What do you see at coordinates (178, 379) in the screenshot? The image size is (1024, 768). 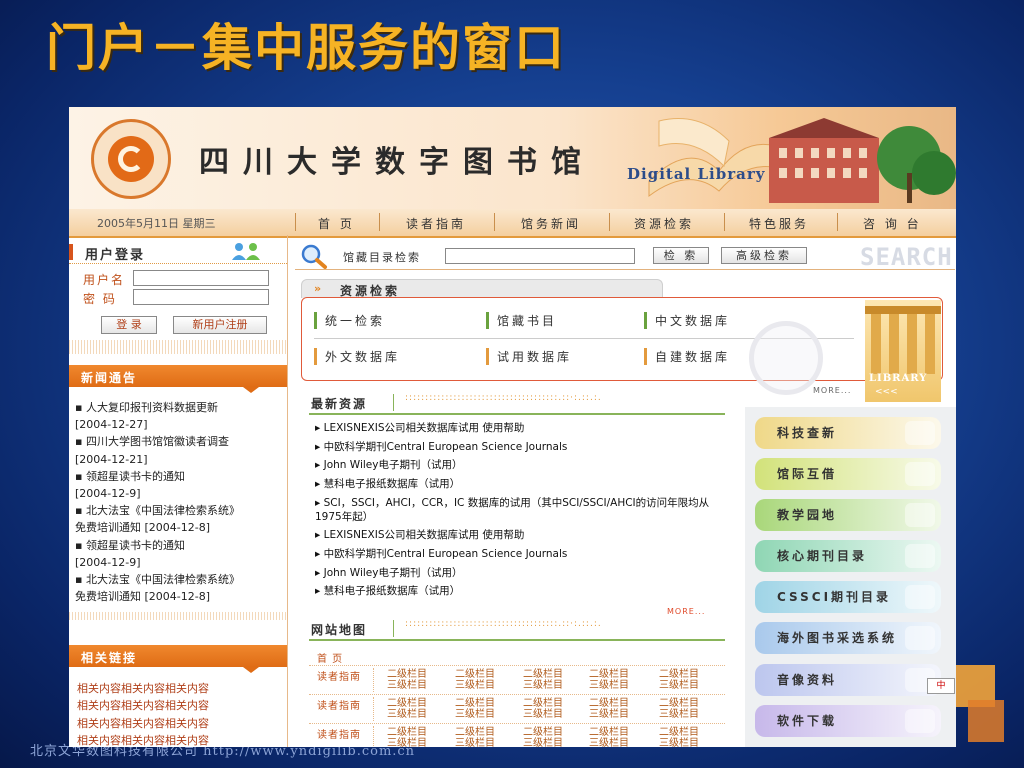 I see `news-header: 新闻通告` at bounding box center [178, 379].